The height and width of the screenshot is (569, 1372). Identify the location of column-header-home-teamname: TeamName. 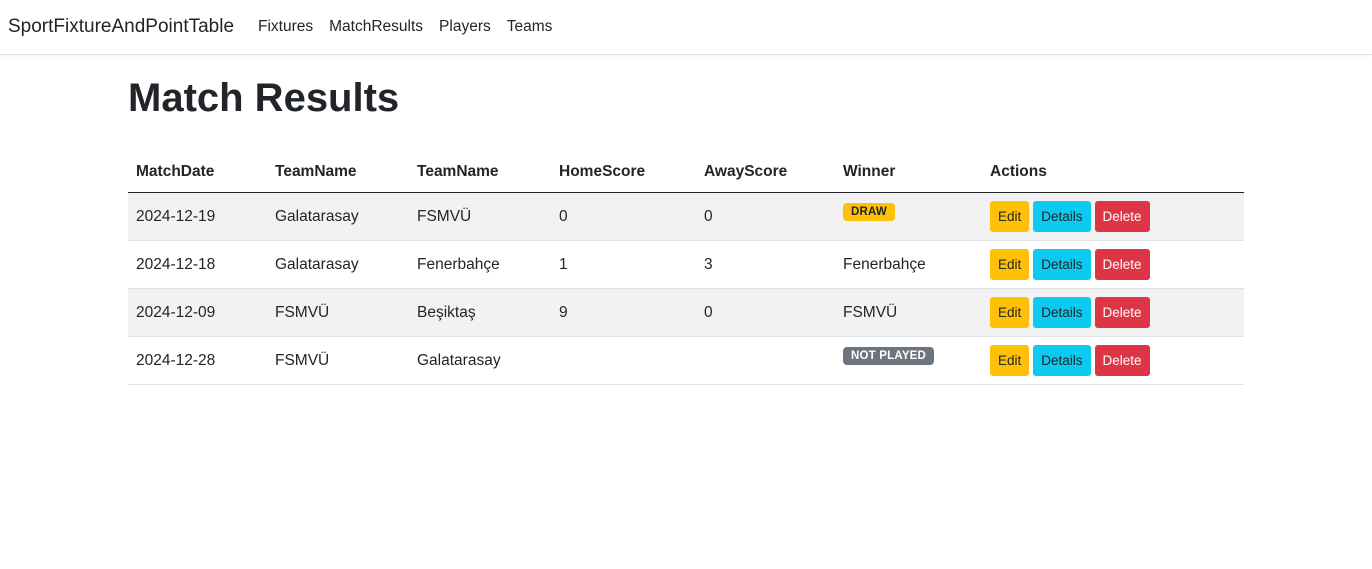
(338, 172).